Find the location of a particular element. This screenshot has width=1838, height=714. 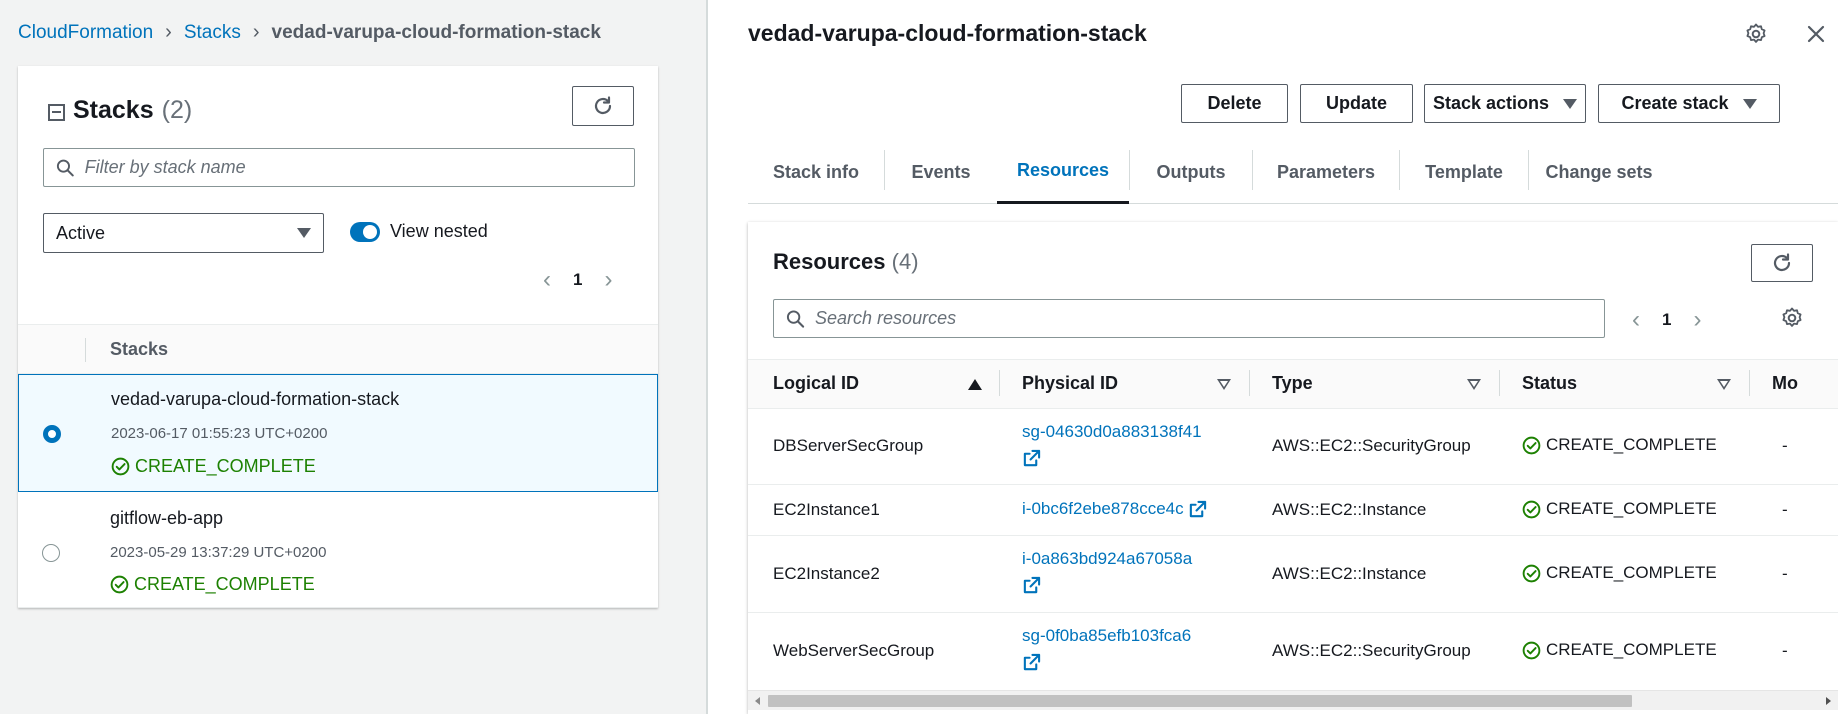

horizontal-scrollbar is located at coordinates (1293, 700).